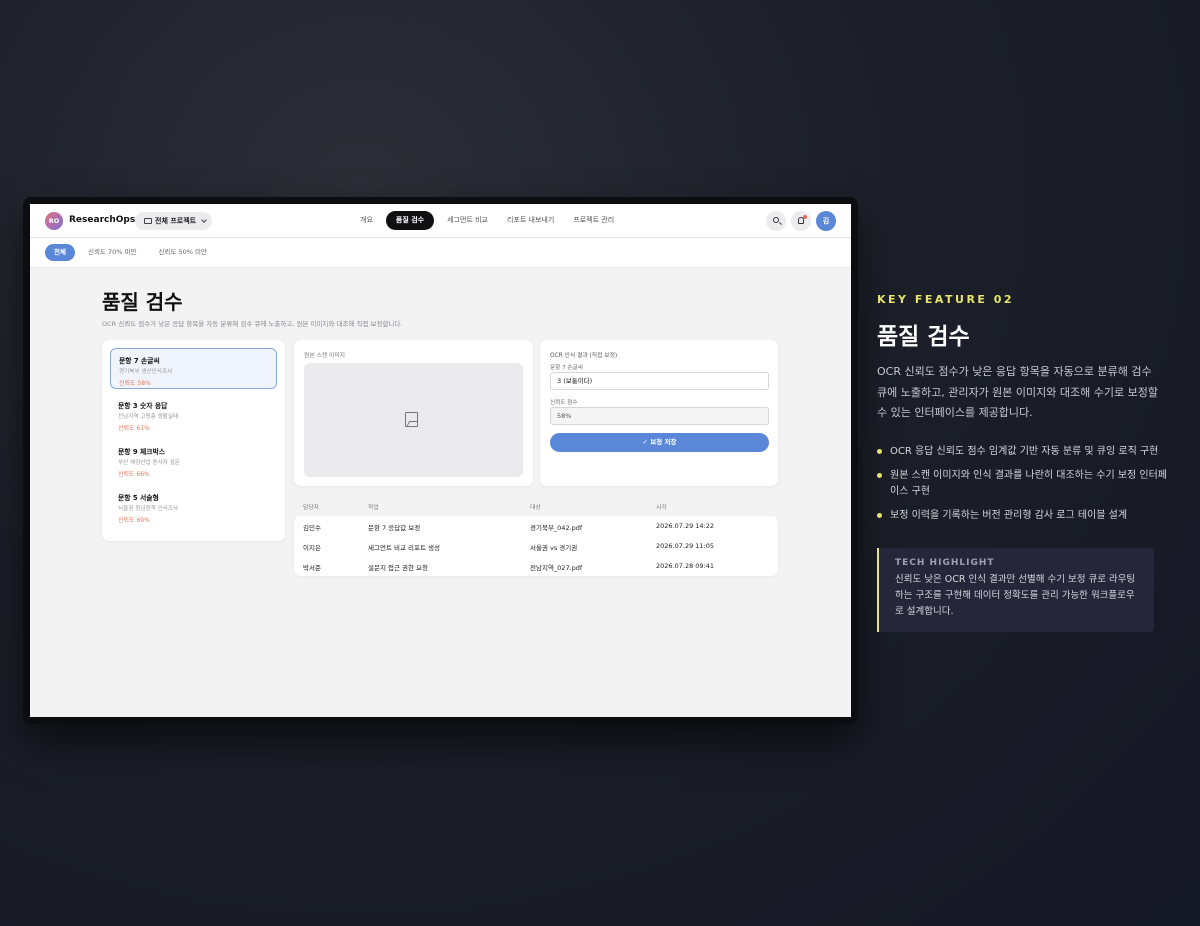  What do you see at coordinates (593, 220) in the screenshot?
I see `tab-project-manage: 프로젝트 관리` at bounding box center [593, 220].